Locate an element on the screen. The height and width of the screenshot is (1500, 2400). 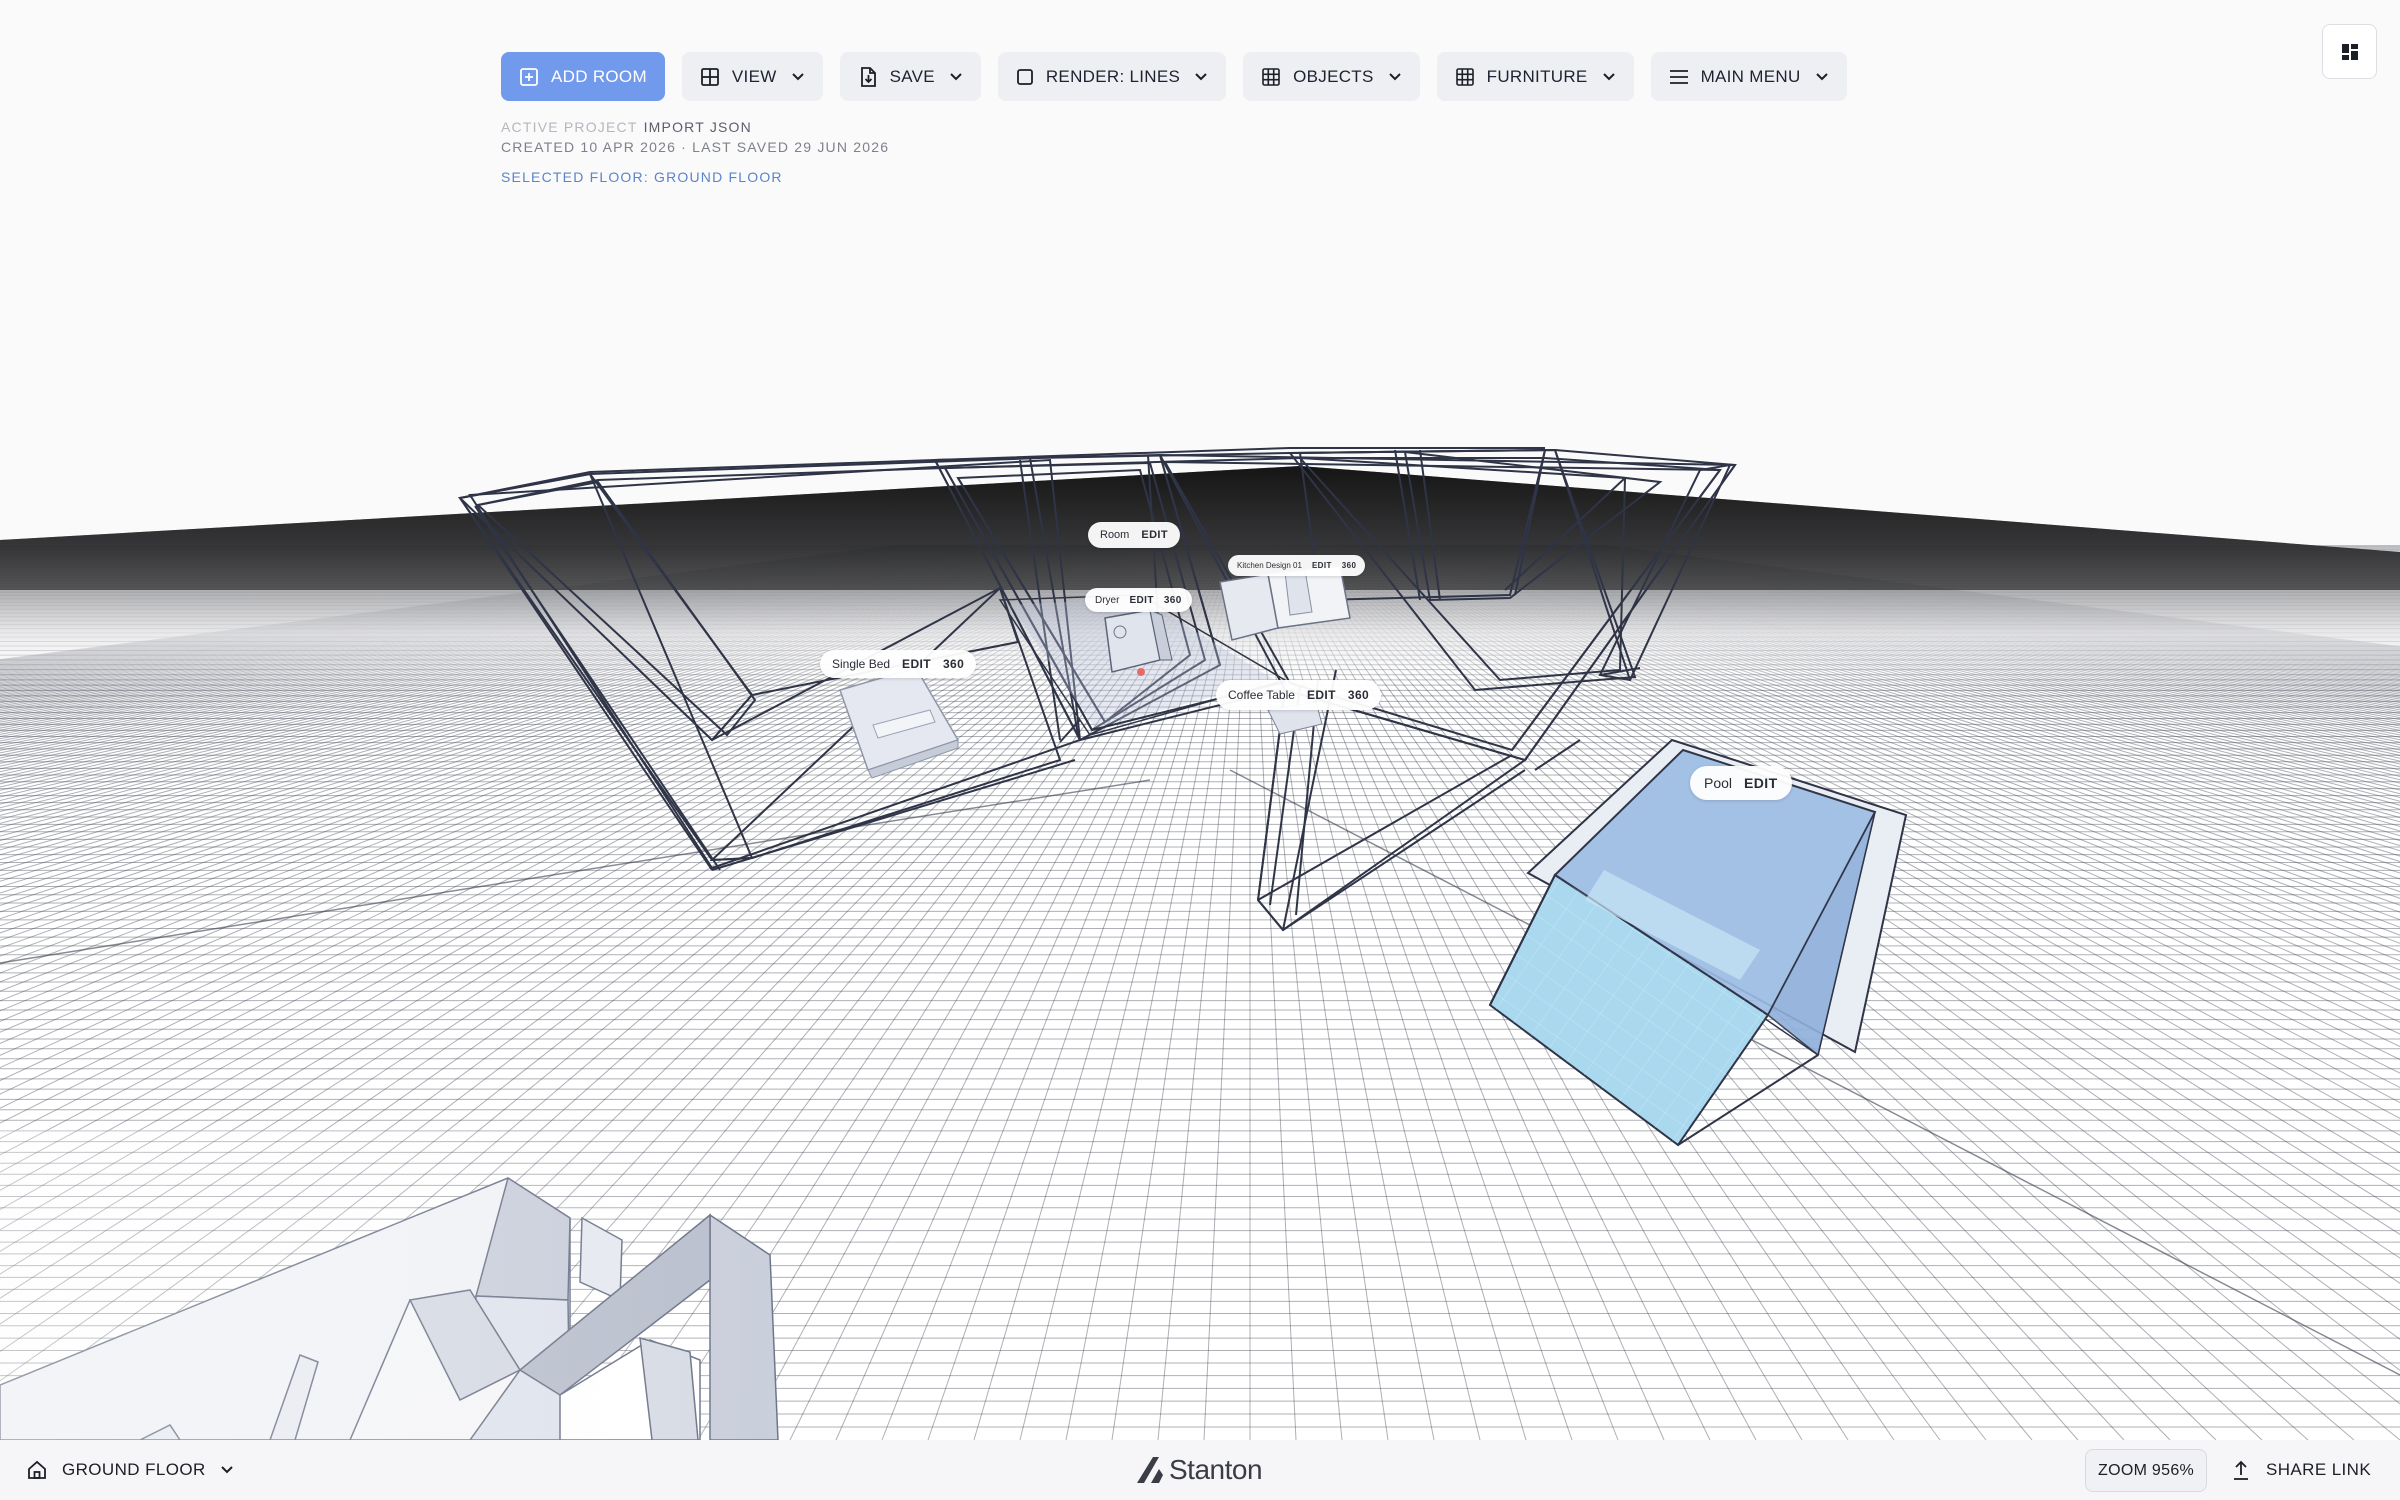
objects-menu-button: OBJECTS is located at coordinates (1331, 76).